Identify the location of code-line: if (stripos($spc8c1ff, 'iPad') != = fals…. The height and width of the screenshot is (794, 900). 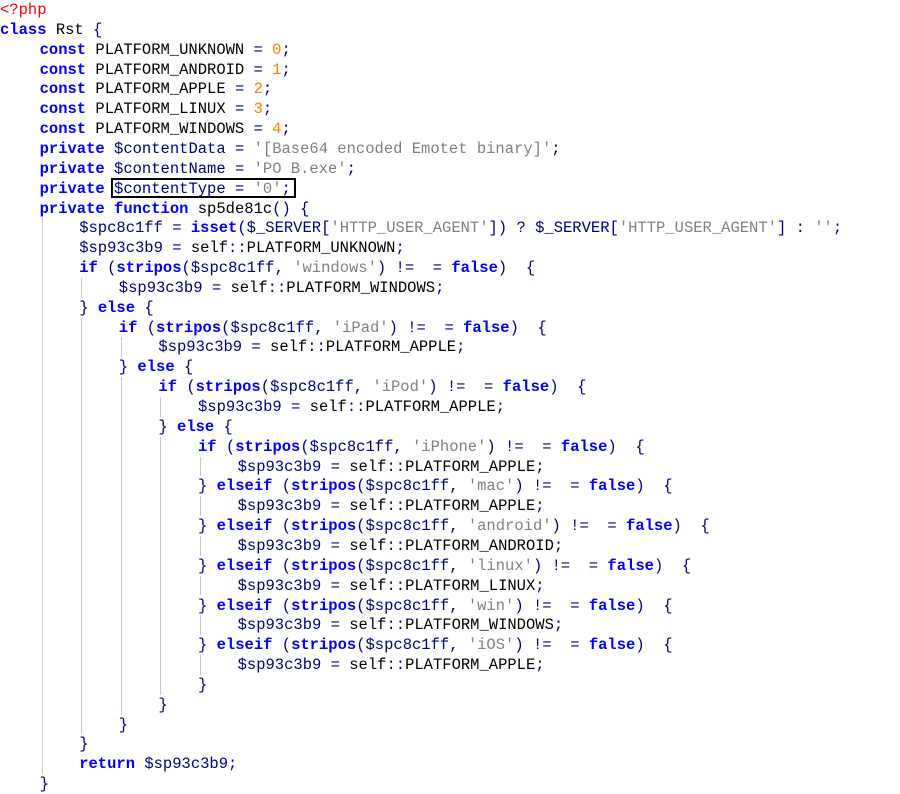
(333, 328).